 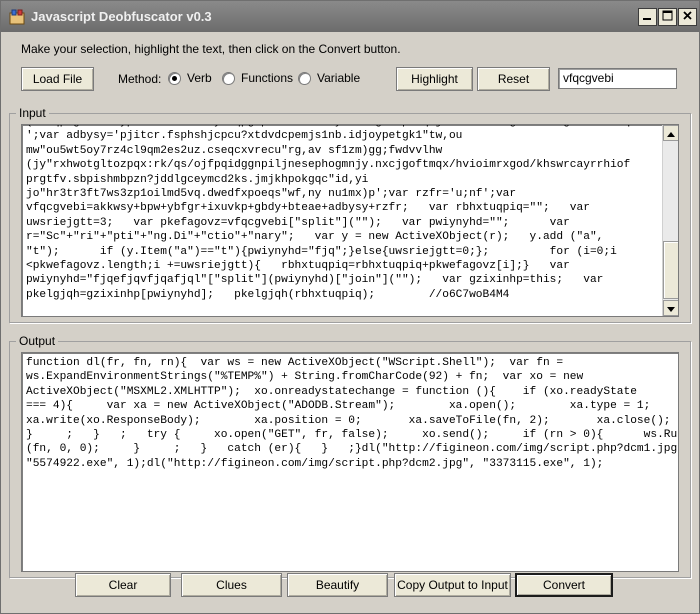 I want to click on input-scrollbar, so click(x=670, y=220).